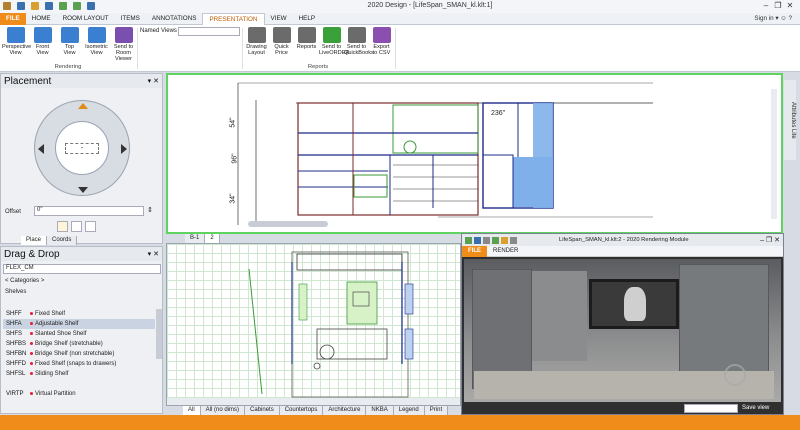 The height and width of the screenshot is (430, 800). What do you see at coordinates (150, 210) in the screenshot?
I see `offset-spinner-icon: ⇕` at bounding box center [150, 210].